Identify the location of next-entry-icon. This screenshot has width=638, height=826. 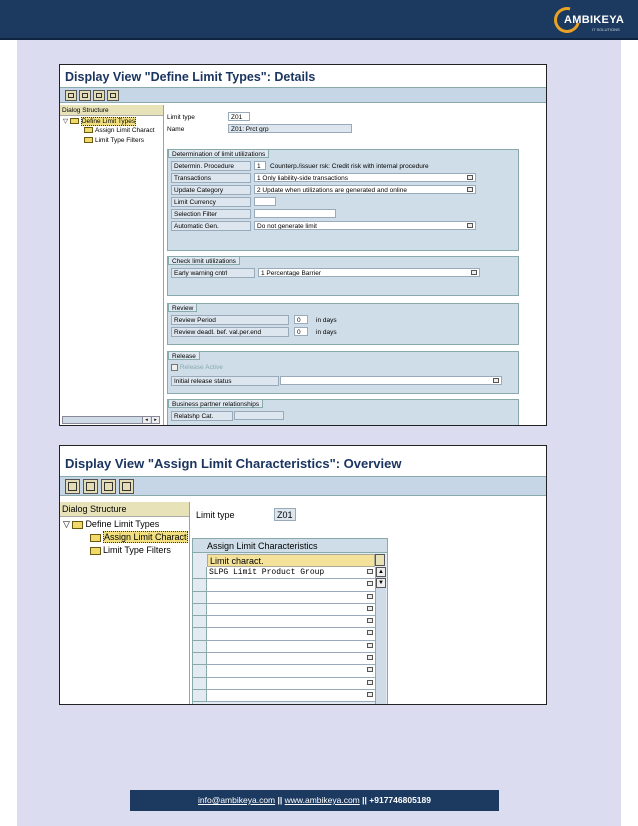
(99, 95).